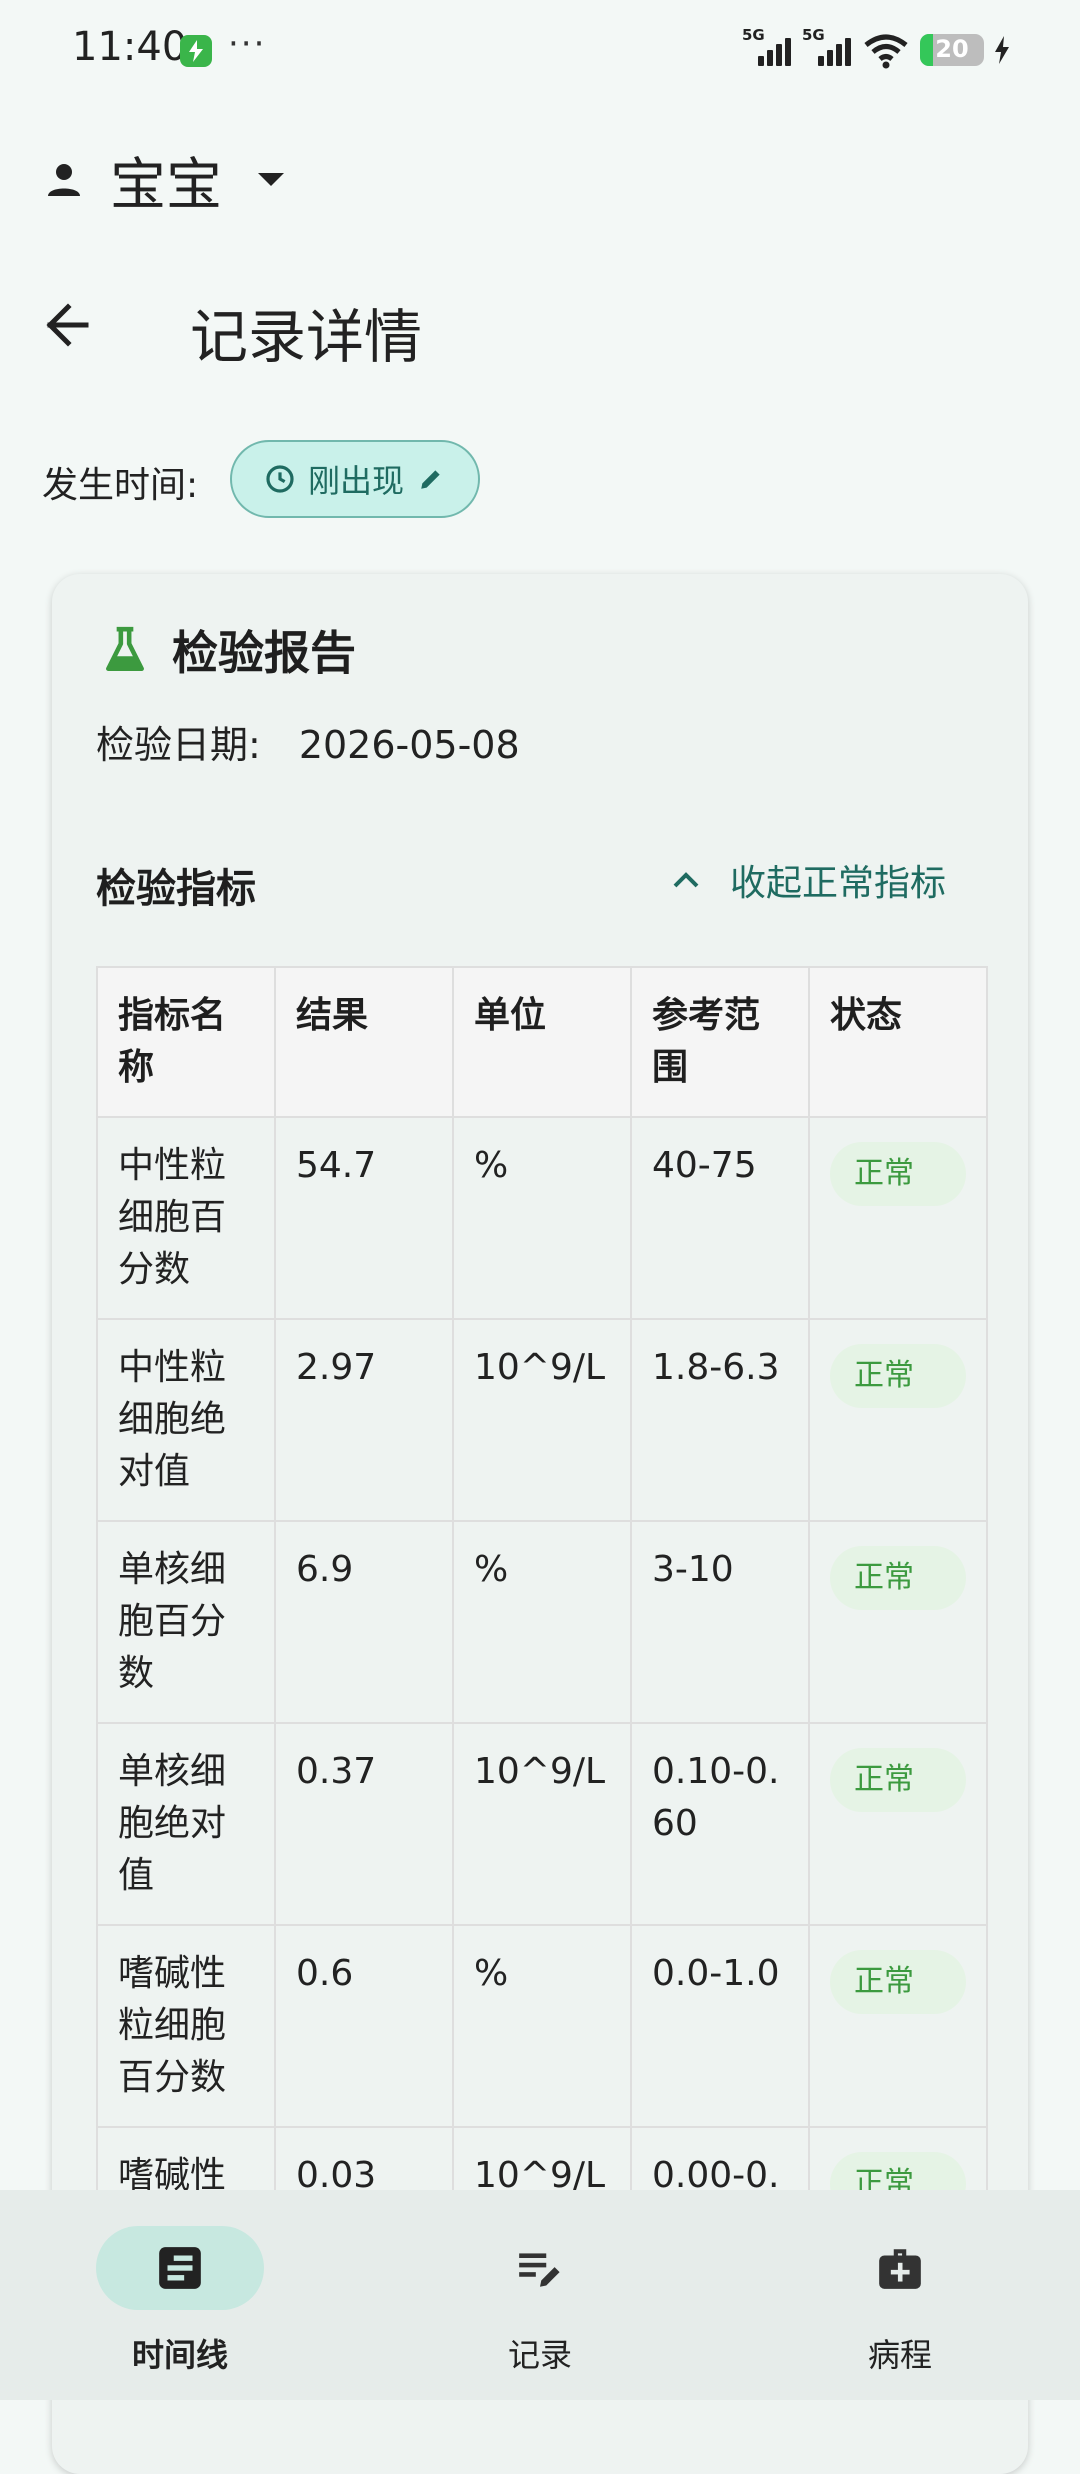  Describe the element at coordinates (186, 2026) in the screenshot. I see `indicator-name: 嗜碱性粒细胞百分数` at that location.